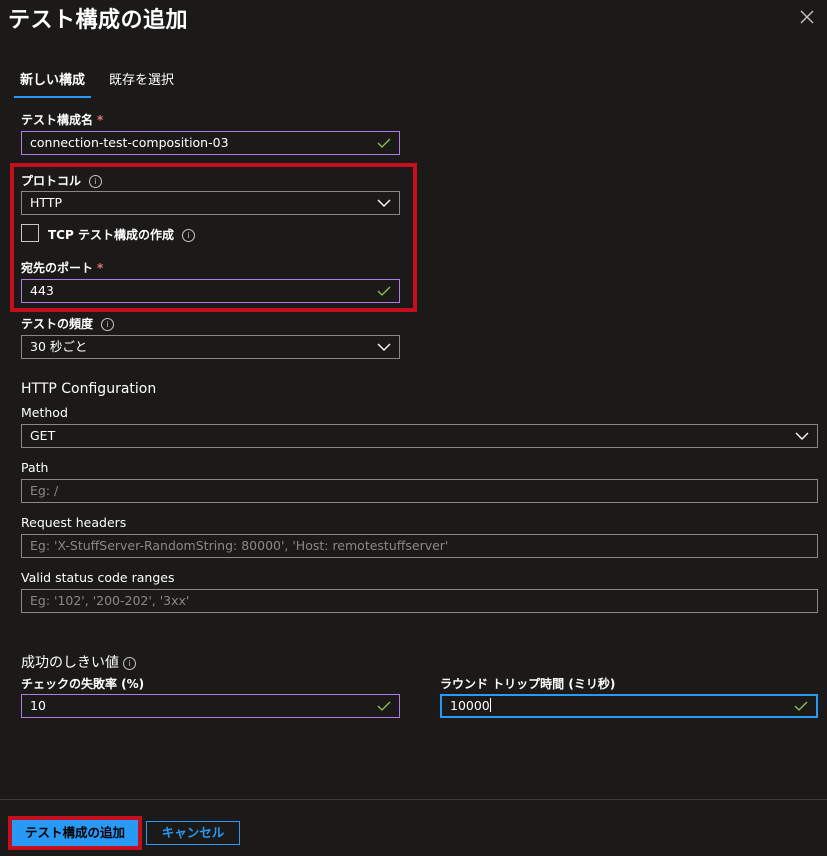 The height and width of the screenshot is (856, 827). I want to click on round-trip-time-input: 10000, so click(629, 706).